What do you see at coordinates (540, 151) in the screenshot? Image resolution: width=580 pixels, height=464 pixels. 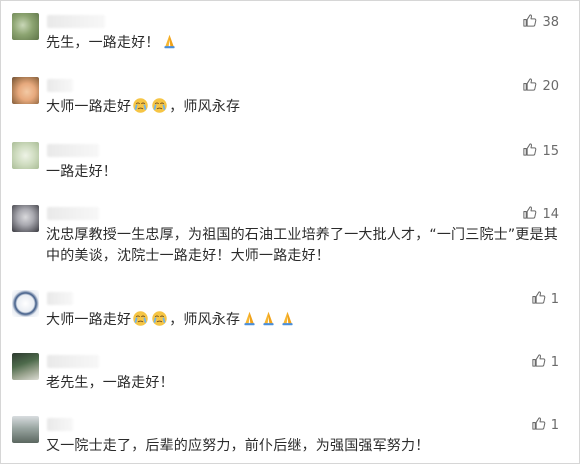 I see `like-button: 15` at bounding box center [540, 151].